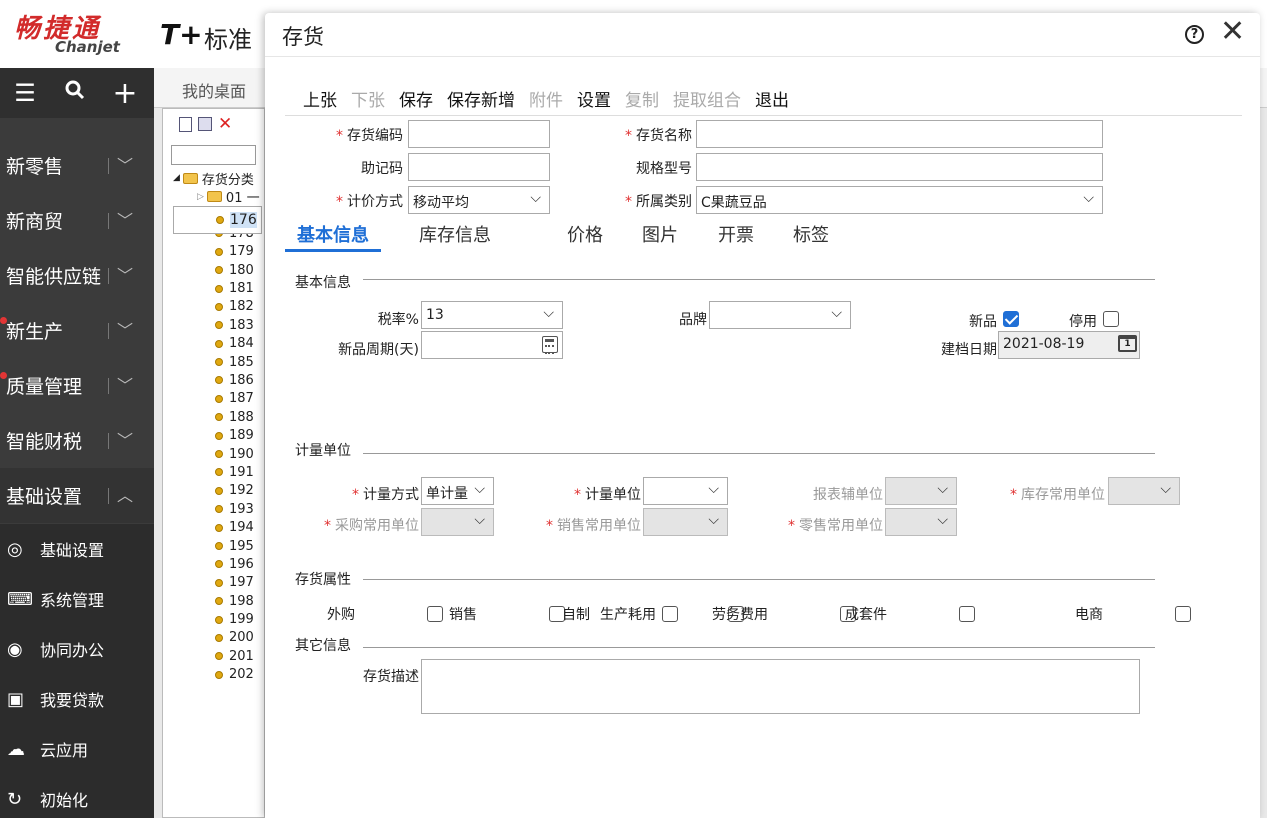  I want to click on sidebar-subitem: ▣ 我要贷款, so click(77, 699).